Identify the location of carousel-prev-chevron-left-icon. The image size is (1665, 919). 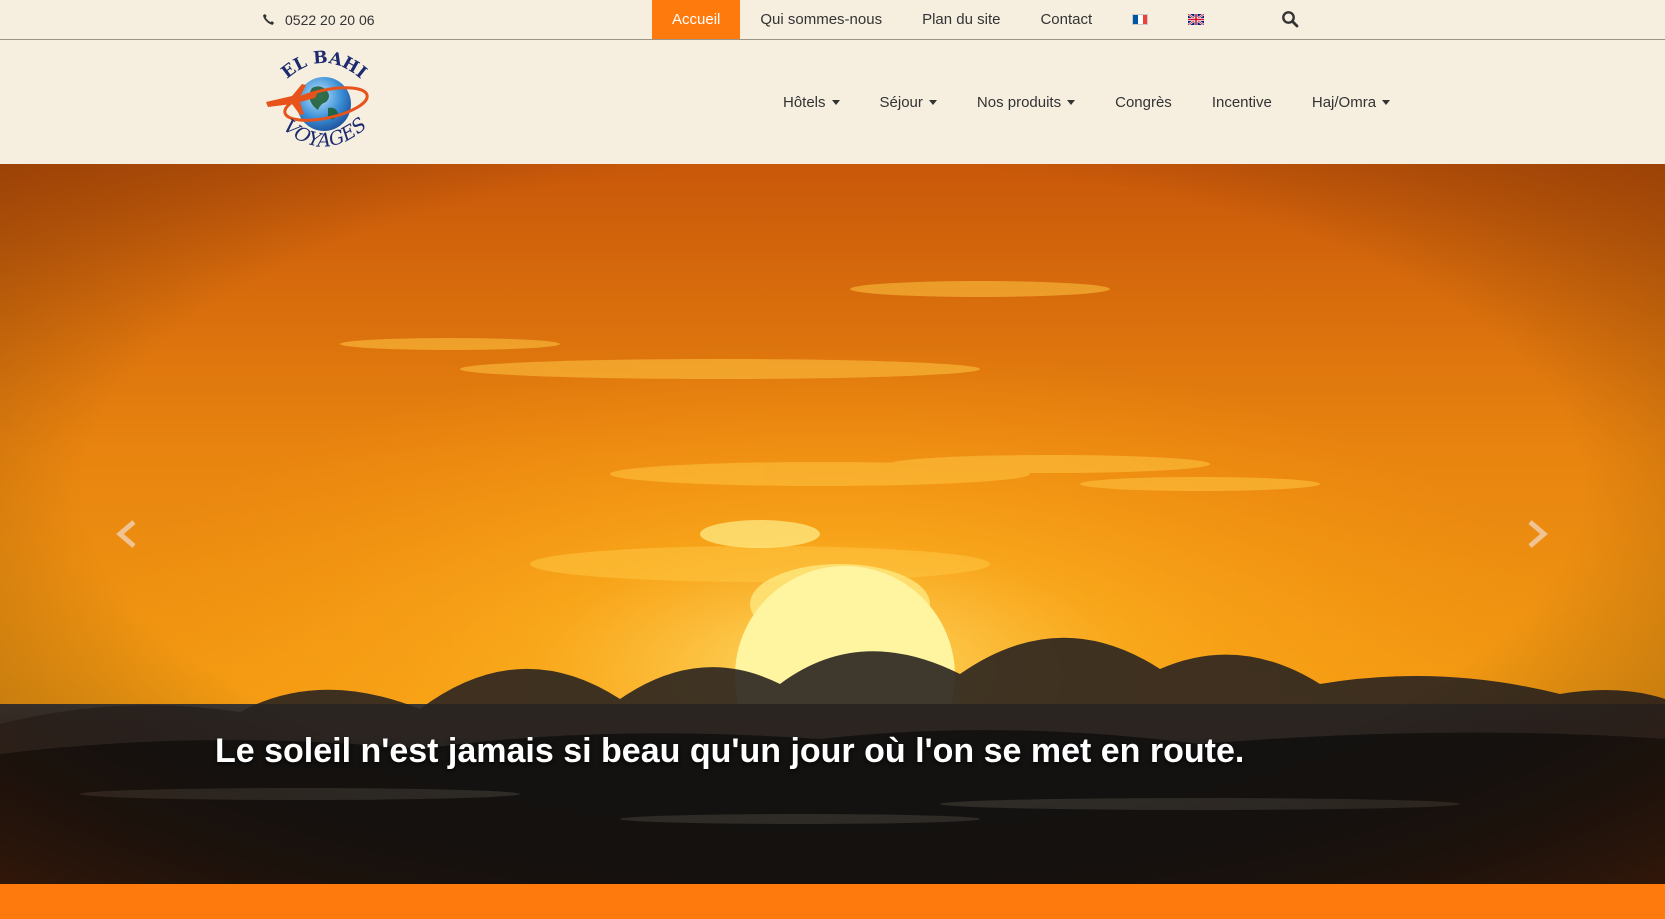
(128, 534).